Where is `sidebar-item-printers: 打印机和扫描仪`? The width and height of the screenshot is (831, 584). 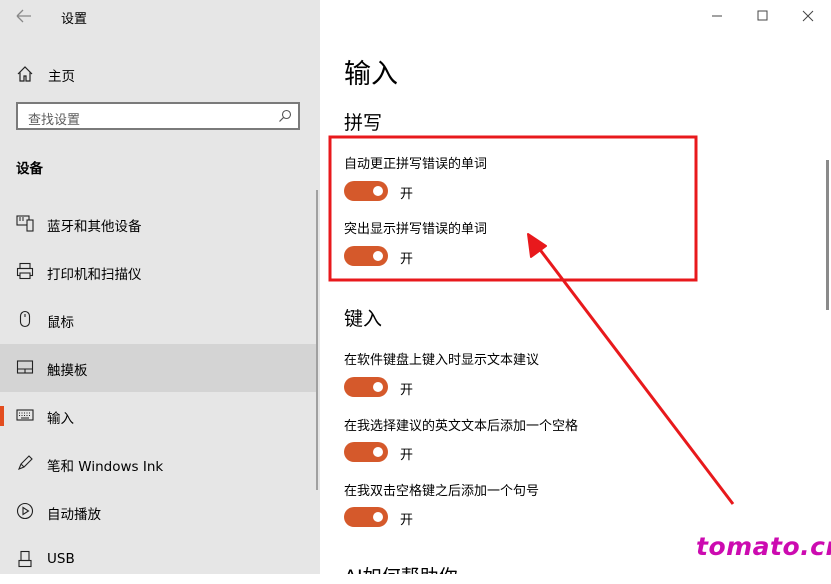
sidebar-item-printers: 打印机和扫描仪 is located at coordinates (159, 272).